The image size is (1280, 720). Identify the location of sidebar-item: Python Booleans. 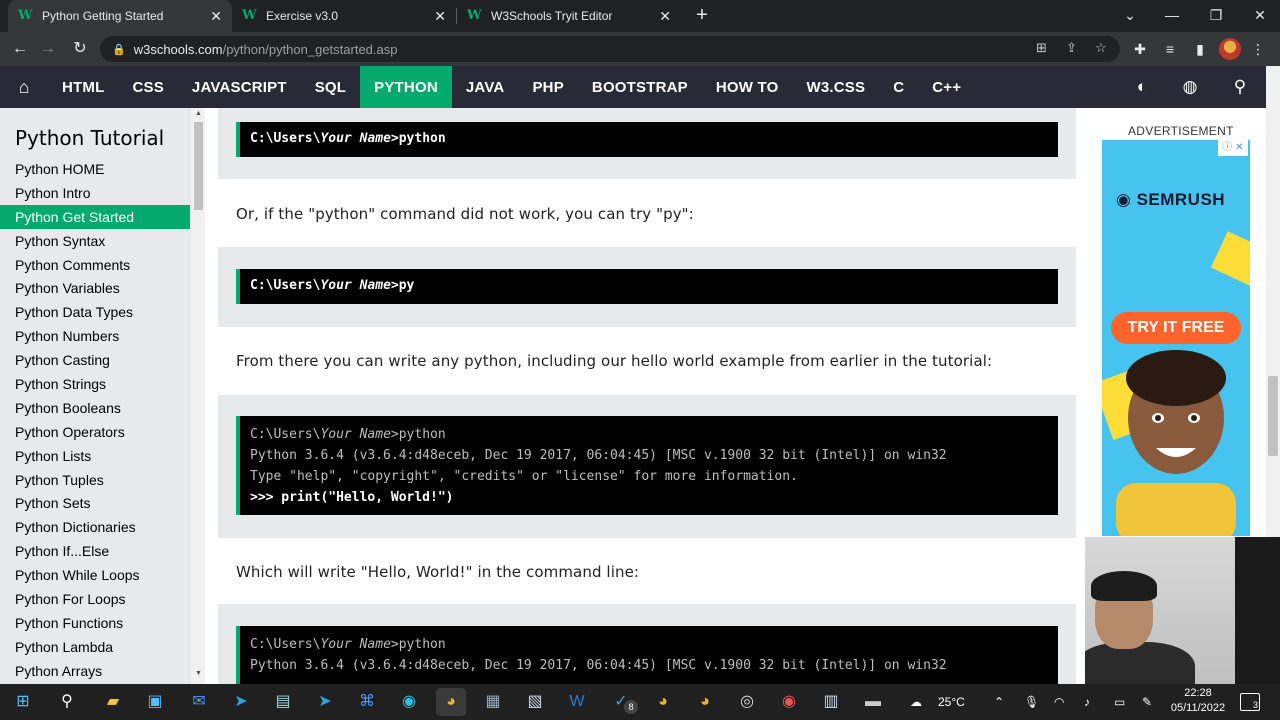
(95, 408).